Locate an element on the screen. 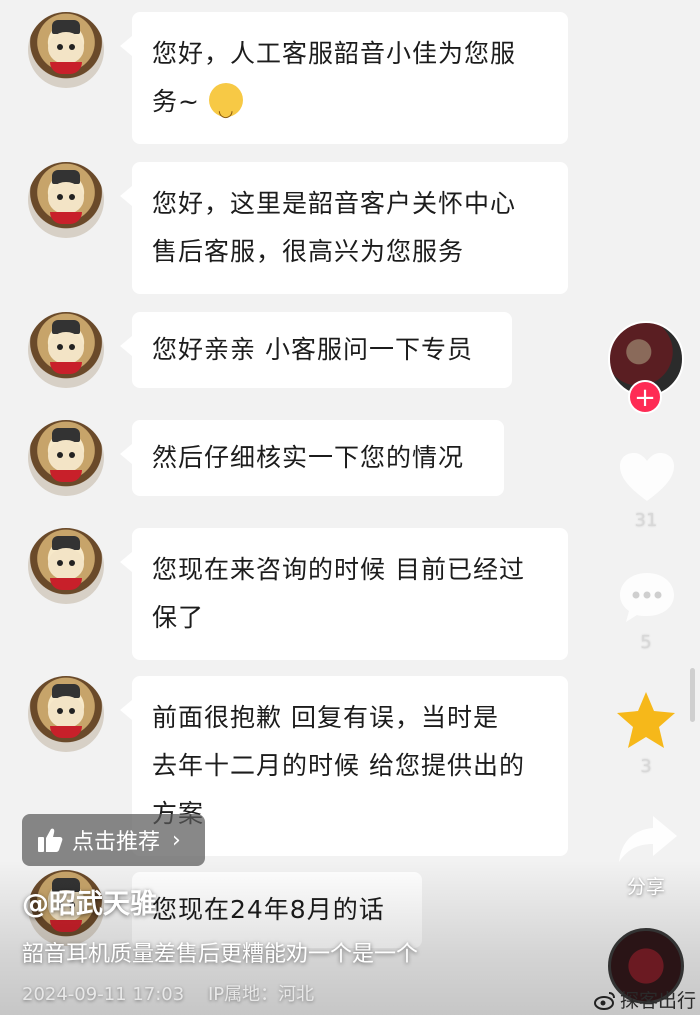  weibo-logo-icon is located at coordinates (604, 1000).